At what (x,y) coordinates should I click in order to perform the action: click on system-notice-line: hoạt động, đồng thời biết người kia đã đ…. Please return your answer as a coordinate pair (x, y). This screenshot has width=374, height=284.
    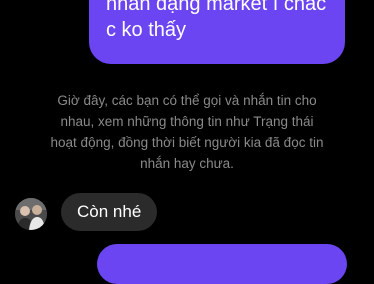
    Looking at the image, I should click on (187, 142).